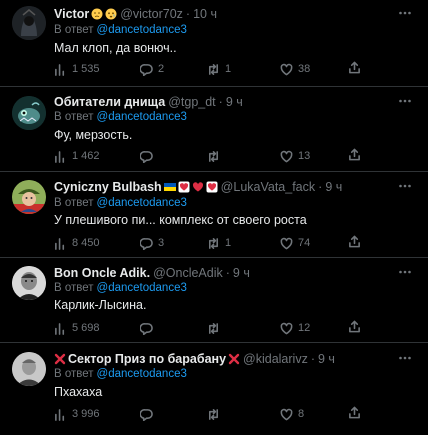  Describe the element at coordinates (228, 69) in the screenshot. I see `retweet-count: 1` at that location.